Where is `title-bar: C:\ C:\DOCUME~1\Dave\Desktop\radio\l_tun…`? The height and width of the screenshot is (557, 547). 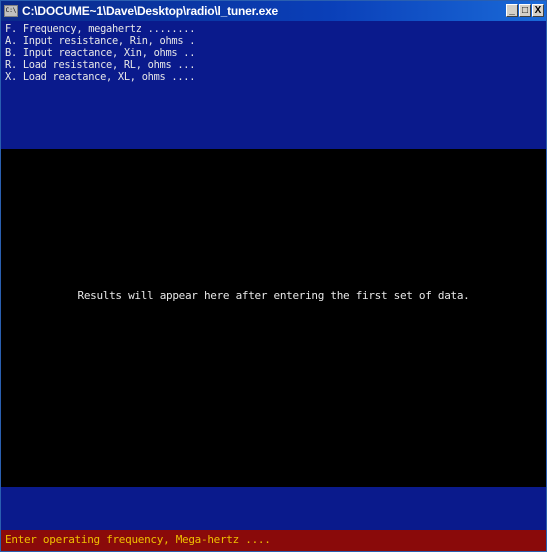 title-bar: C:\ C:\DOCUME~1\Dave\Desktop\radio\l_tun… is located at coordinates (273, 11).